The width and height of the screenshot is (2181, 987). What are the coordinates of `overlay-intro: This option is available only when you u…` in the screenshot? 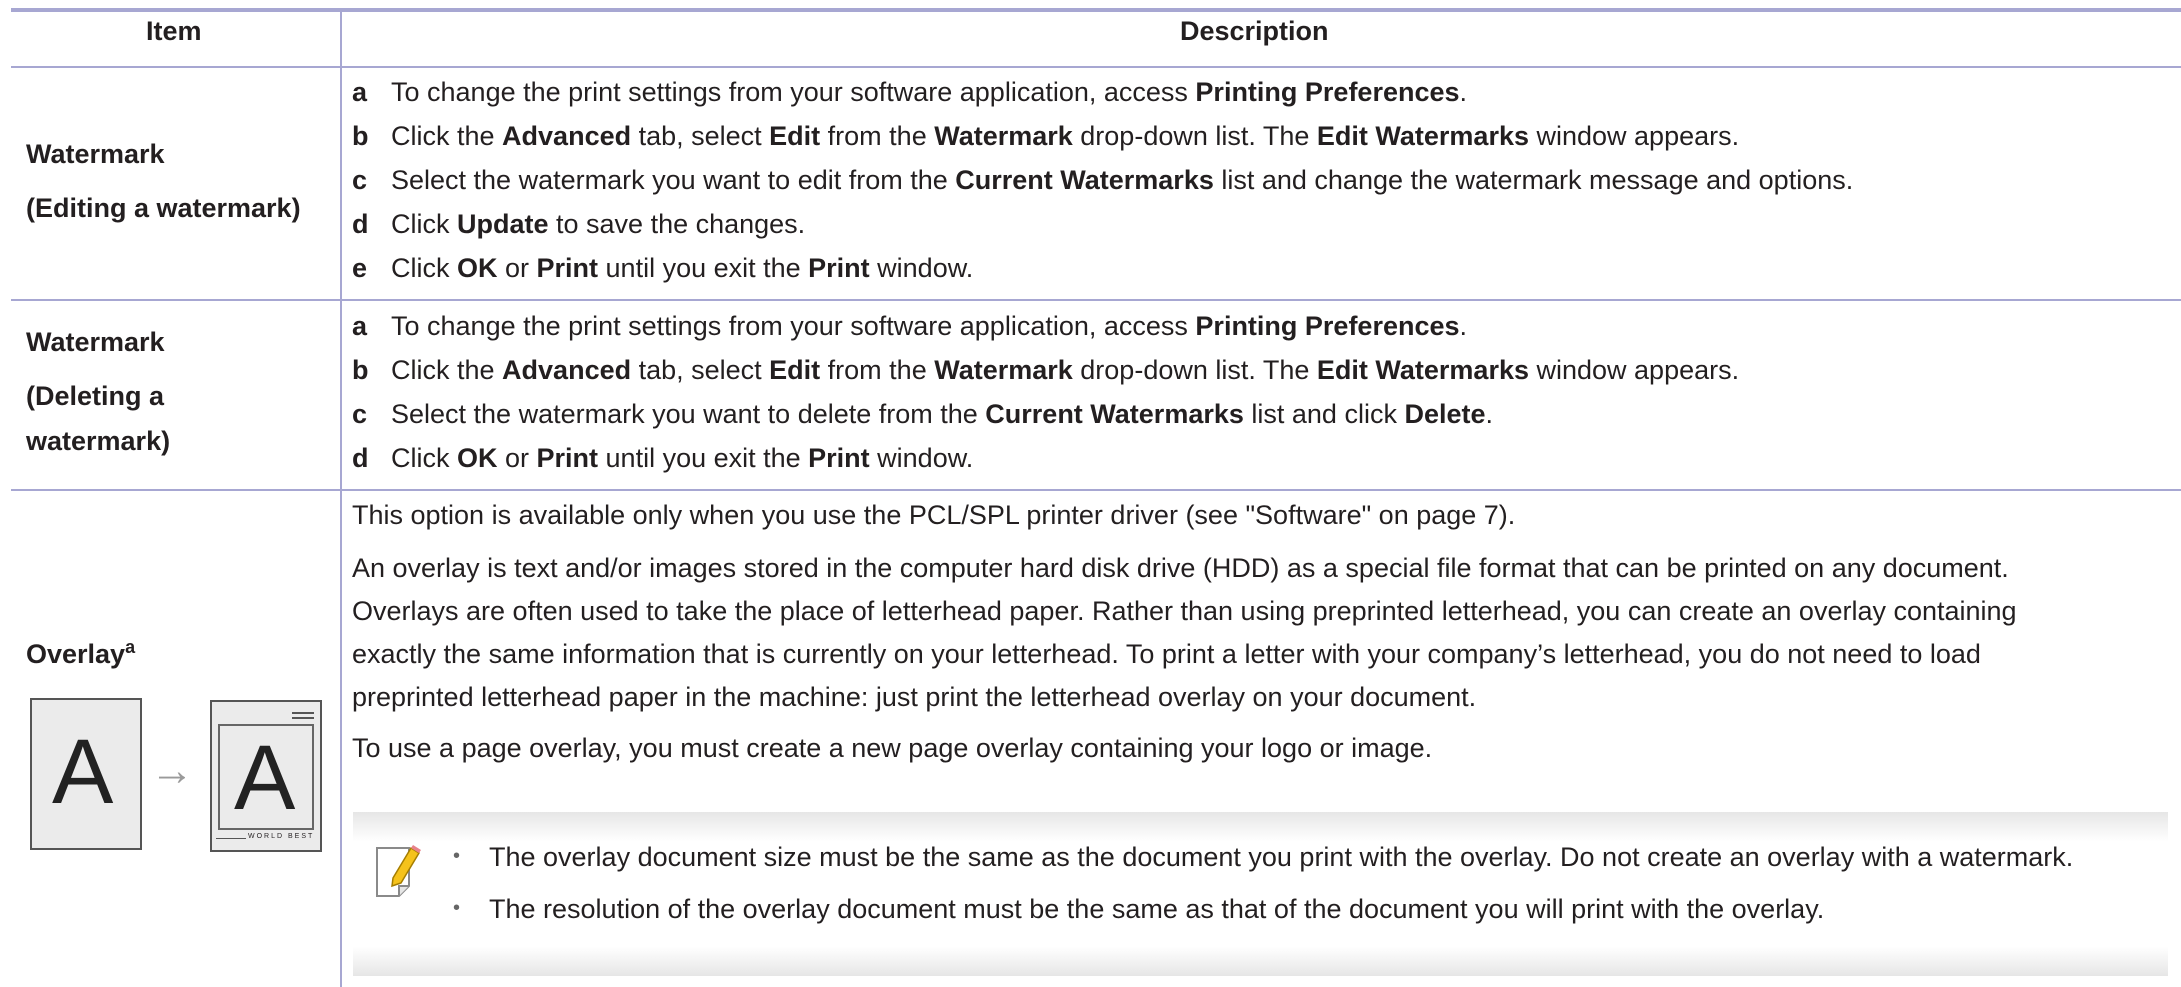 It's located at (934, 515).